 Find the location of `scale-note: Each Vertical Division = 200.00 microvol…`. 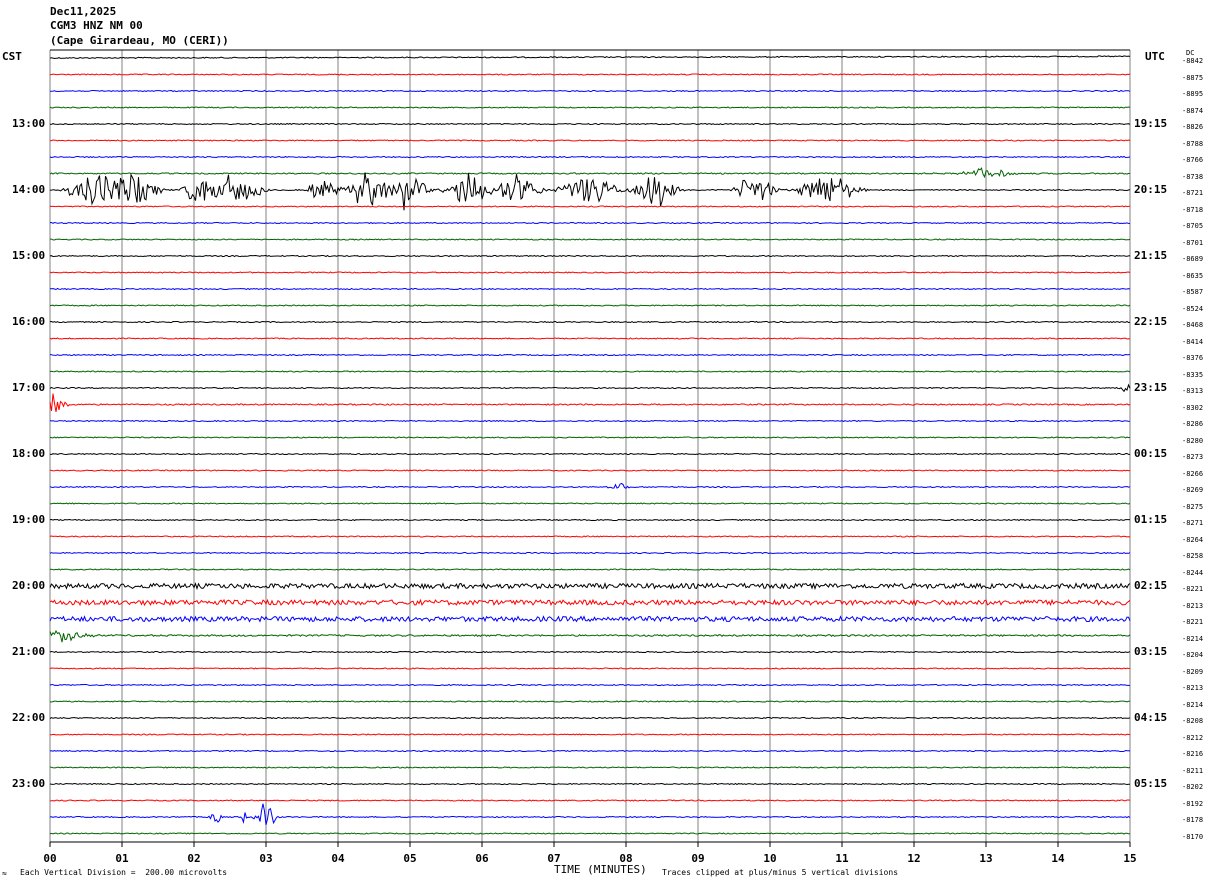

scale-note: Each Vertical Division = 200.00 microvol… is located at coordinates (124, 872).